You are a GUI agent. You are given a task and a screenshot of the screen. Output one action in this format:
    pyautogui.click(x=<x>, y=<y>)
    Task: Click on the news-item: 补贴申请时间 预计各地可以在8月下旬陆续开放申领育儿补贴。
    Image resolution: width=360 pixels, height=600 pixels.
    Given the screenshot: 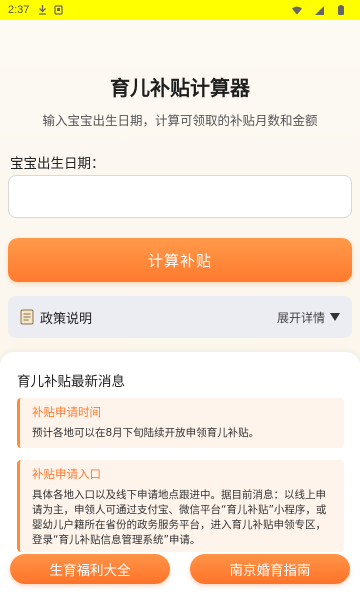 What is the action you would take?
    pyautogui.click(x=180, y=423)
    